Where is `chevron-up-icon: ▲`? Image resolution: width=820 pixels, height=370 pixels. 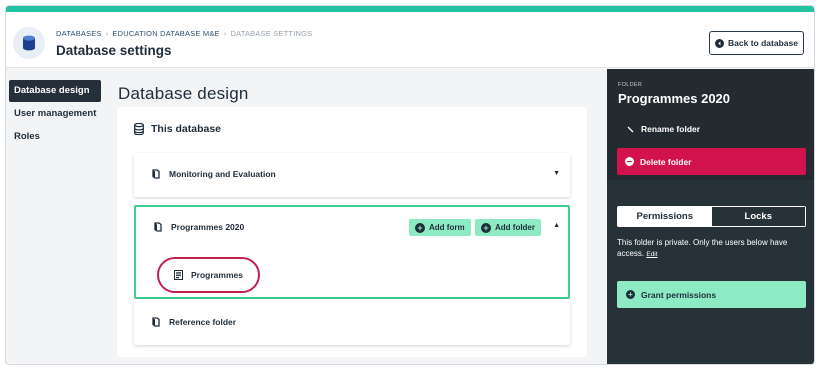
chevron-up-icon: ▲ is located at coordinates (556, 225).